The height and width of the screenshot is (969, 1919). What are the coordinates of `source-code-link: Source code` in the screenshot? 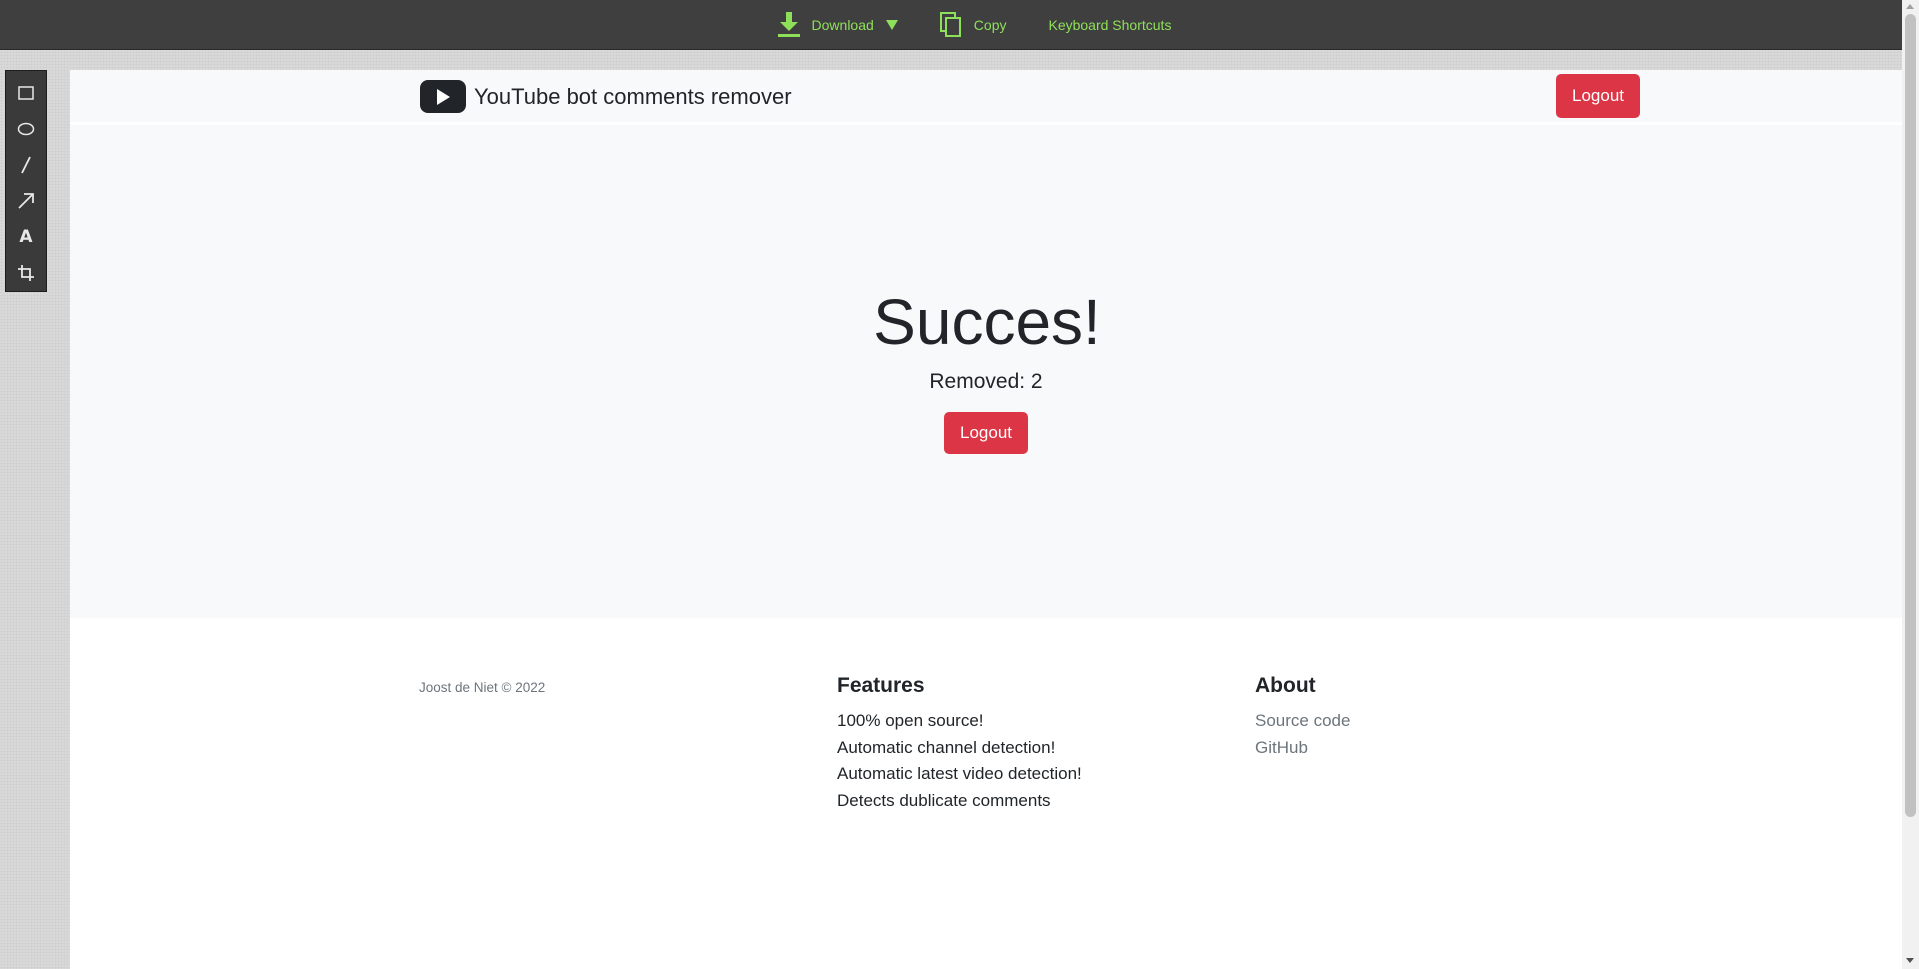 It's located at (1302, 721).